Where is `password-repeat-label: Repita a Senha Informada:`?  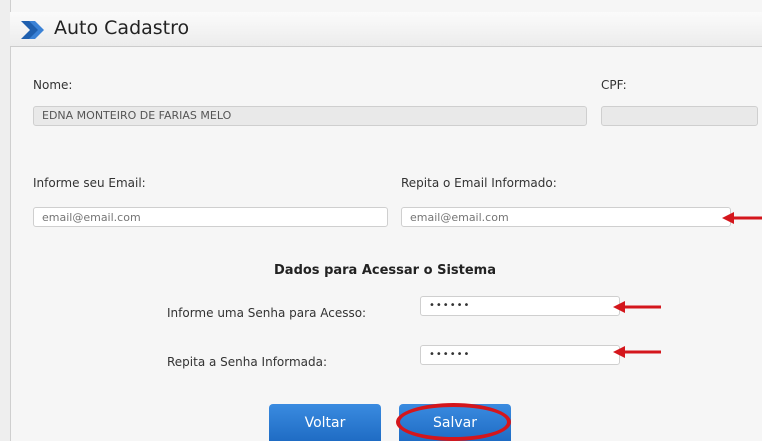
password-repeat-label: Repita a Senha Informada: is located at coordinates (247, 362).